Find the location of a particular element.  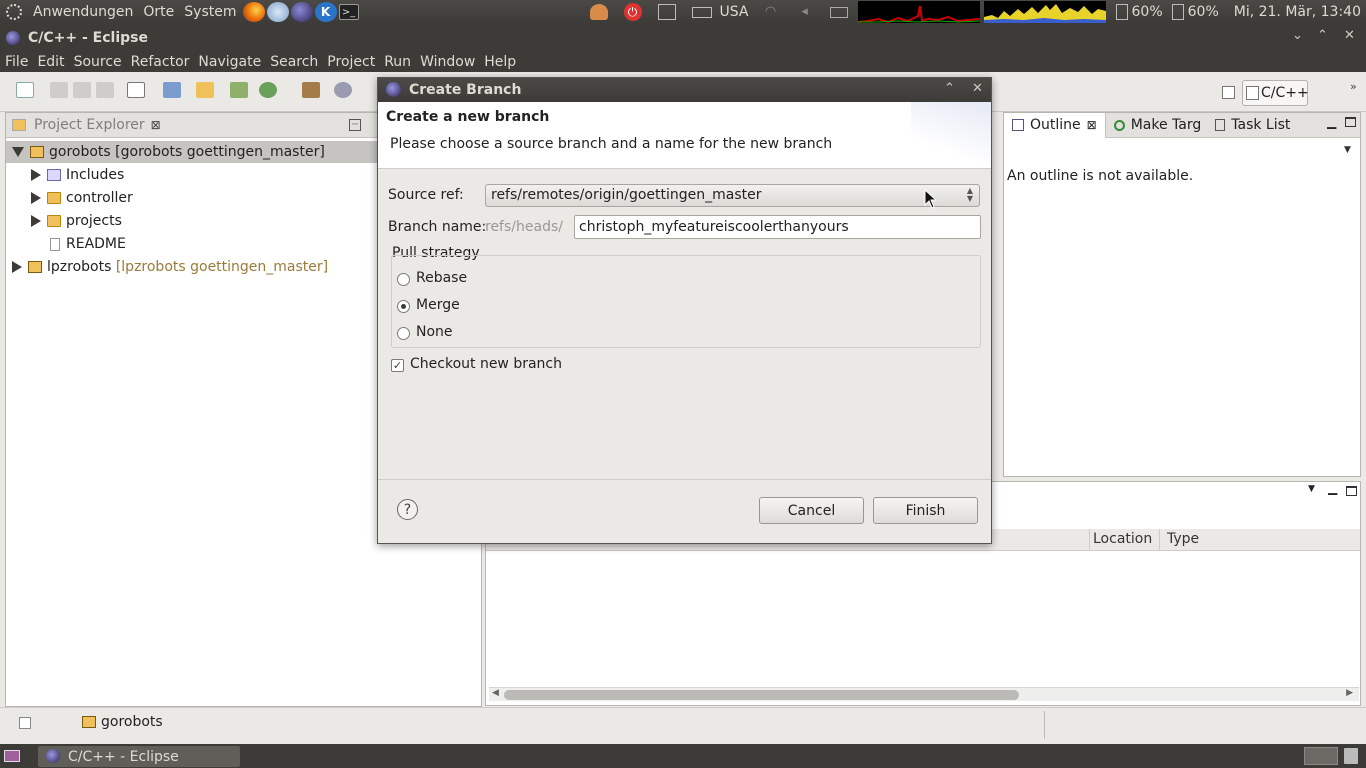

tree-item-gorobots: gorobots [gorobots goettingen_master] is located at coordinates (193, 152).